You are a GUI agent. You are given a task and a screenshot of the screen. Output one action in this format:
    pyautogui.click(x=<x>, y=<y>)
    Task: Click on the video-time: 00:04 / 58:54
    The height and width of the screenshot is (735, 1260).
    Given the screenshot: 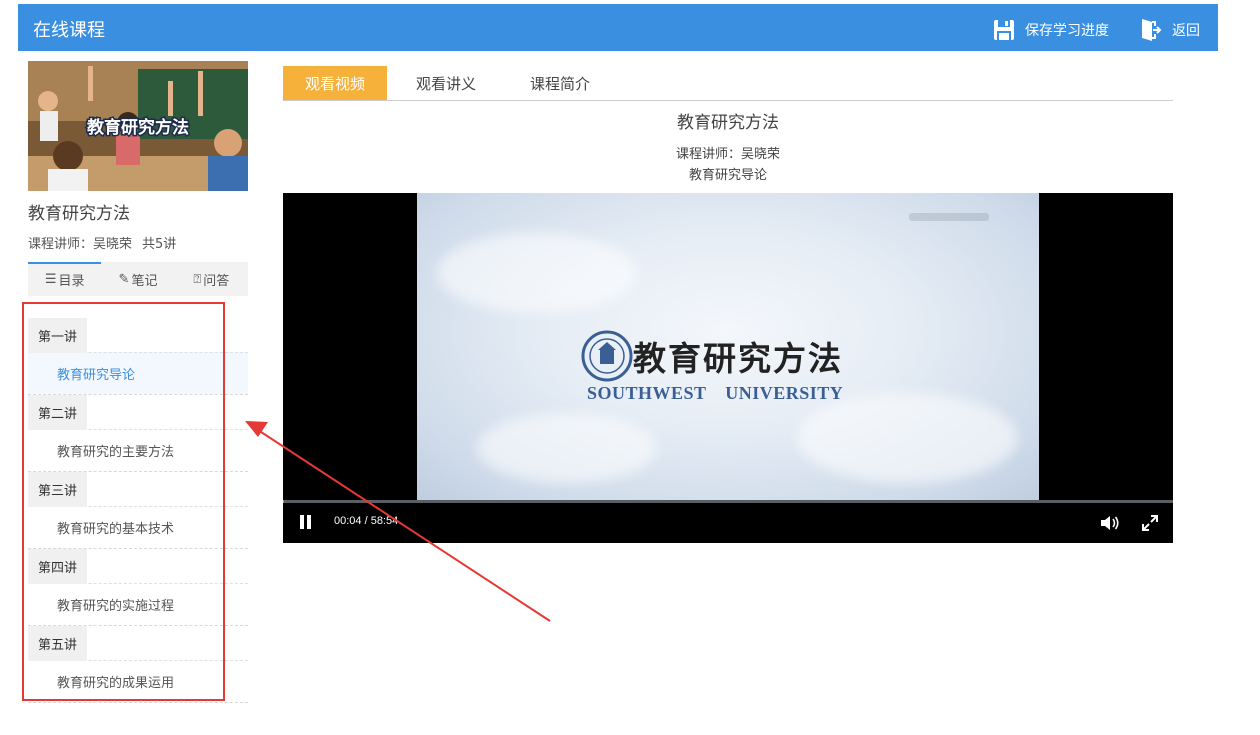 What is the action you would take?
    pyautogui.click(x=366, y=521)
    